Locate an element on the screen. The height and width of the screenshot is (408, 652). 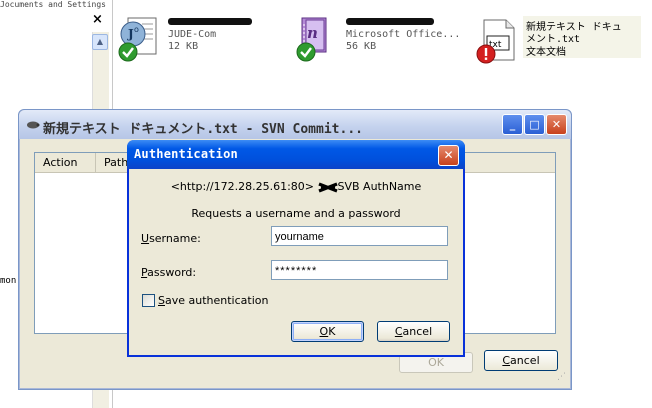
resize-grip: ⋰ is located at coordinates (563, 378).